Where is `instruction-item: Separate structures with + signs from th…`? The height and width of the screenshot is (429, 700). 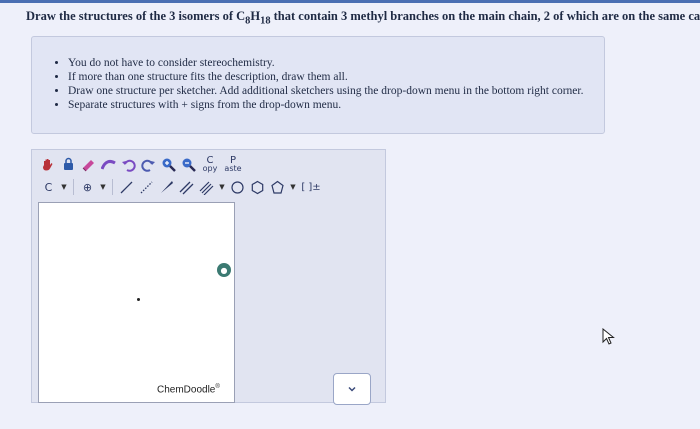 instruction-item: Separate structures with + signs from th… is located at coordinates (336, 105).